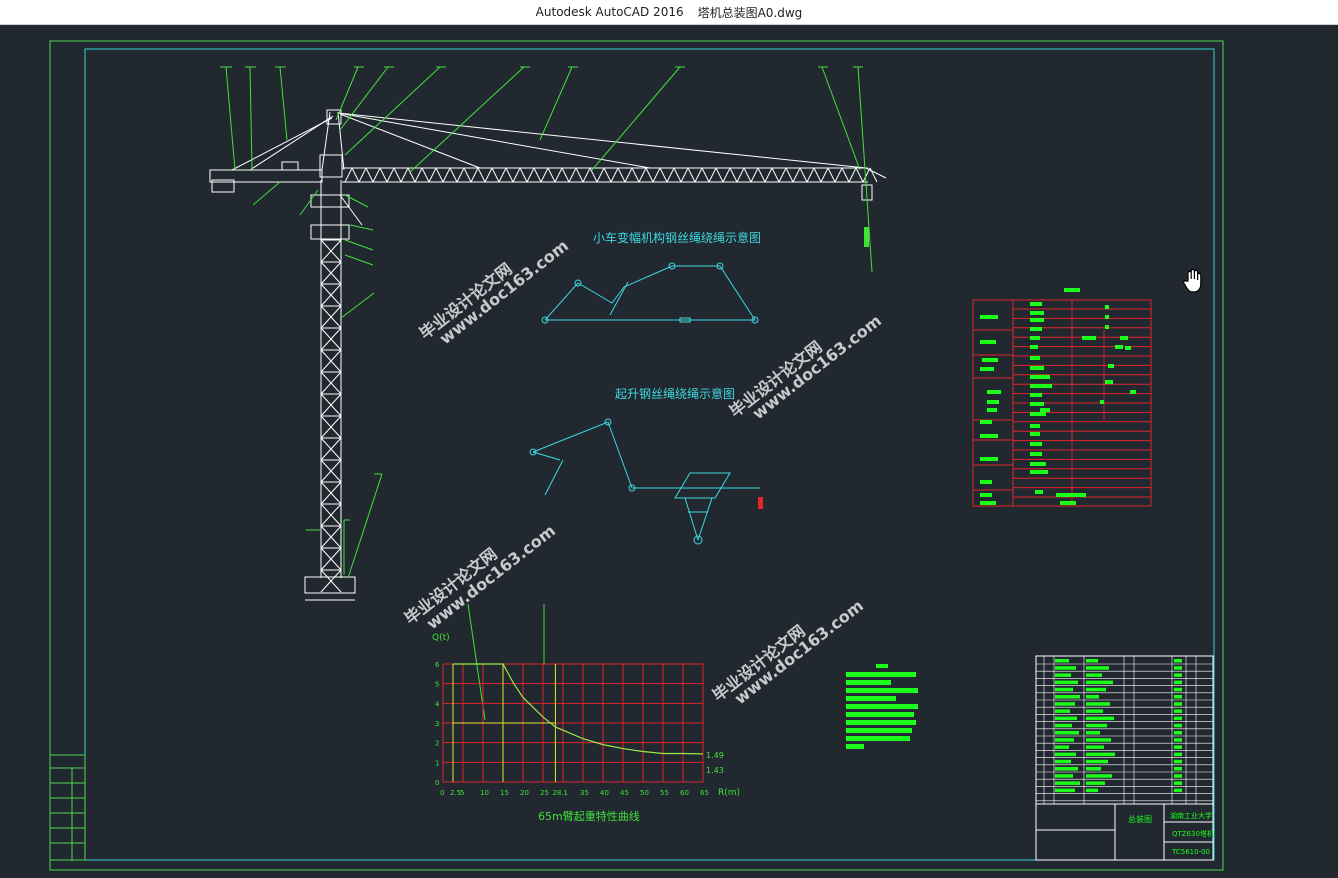 The height and width of the screenshot is (878, 1338). I want to click on chart-xtick: 0, so click(442, 793).